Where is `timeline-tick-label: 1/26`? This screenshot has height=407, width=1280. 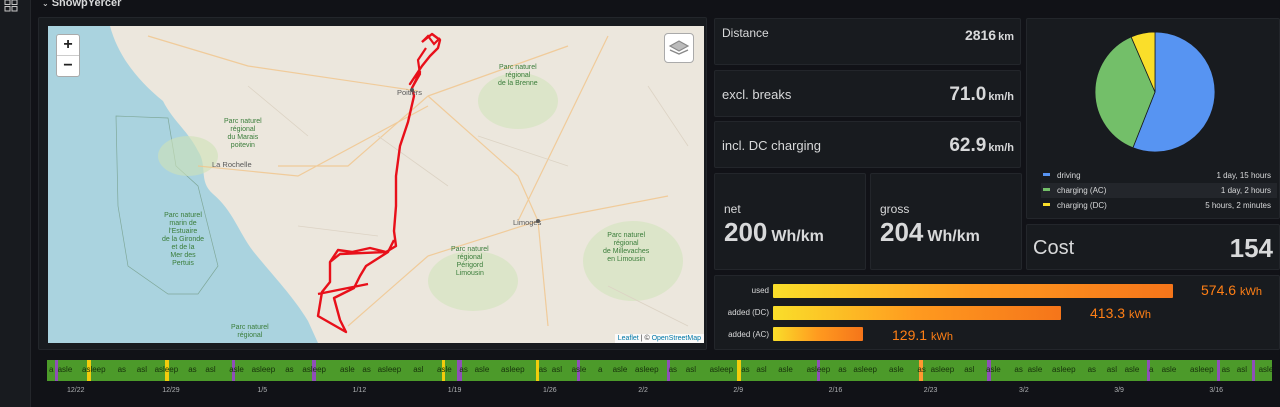
timeline-tick-label: 1/26 is located at coordinates (550, 390).